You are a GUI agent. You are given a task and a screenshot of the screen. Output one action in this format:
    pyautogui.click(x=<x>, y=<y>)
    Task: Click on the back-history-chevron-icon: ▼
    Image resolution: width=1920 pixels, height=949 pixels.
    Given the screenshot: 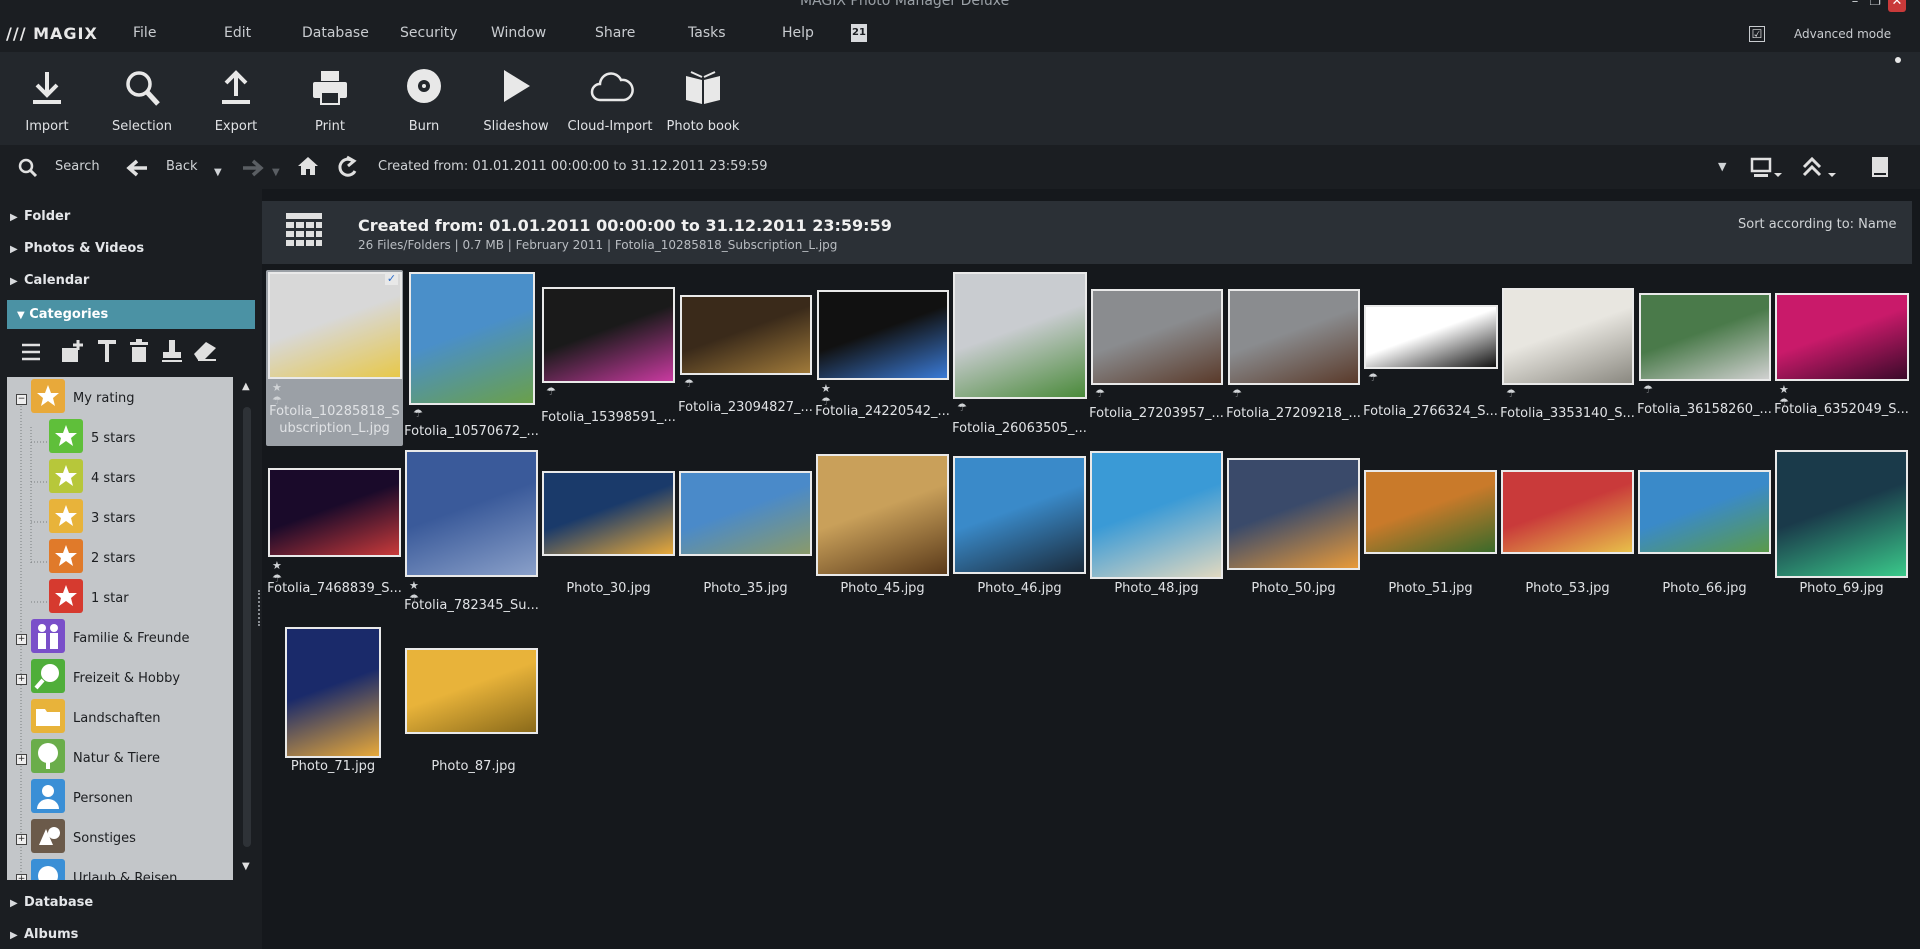 What is the action you would take?
    pyautogui.click(x=218, y=172)
    